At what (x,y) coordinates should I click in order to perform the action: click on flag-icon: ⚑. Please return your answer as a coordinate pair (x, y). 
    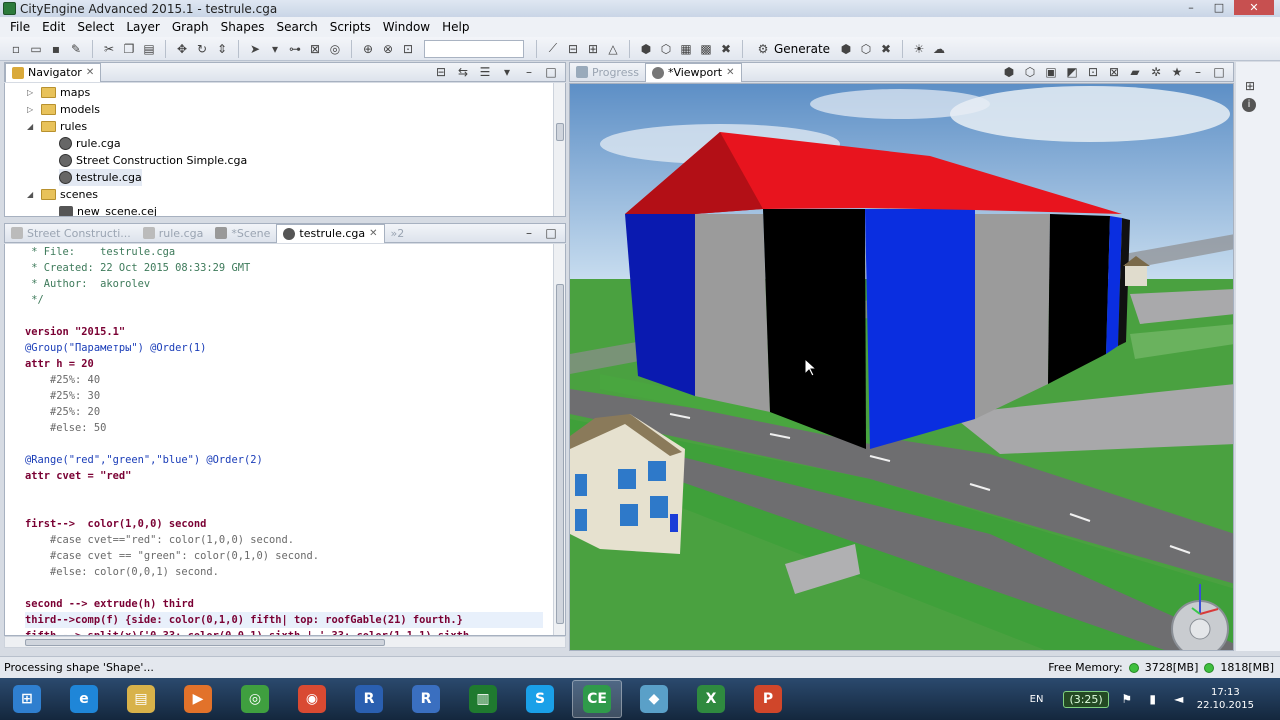
    Looking at the image, I should click on (1127, 699).